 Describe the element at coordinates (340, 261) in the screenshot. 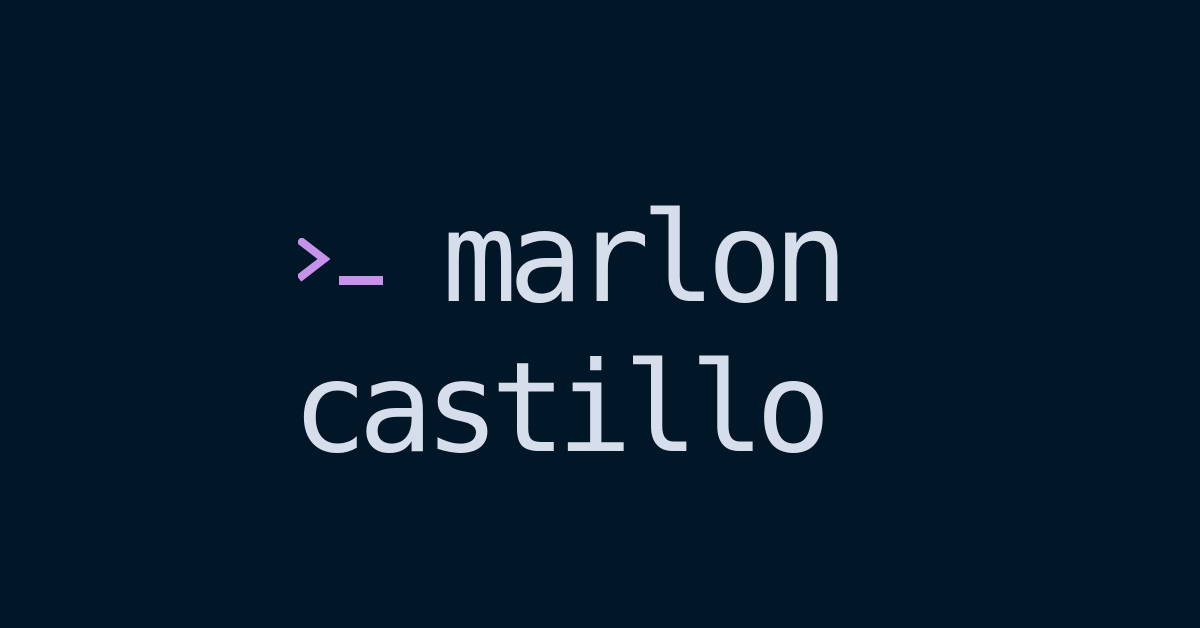

I see `terminal-prompt-icon` at that location.